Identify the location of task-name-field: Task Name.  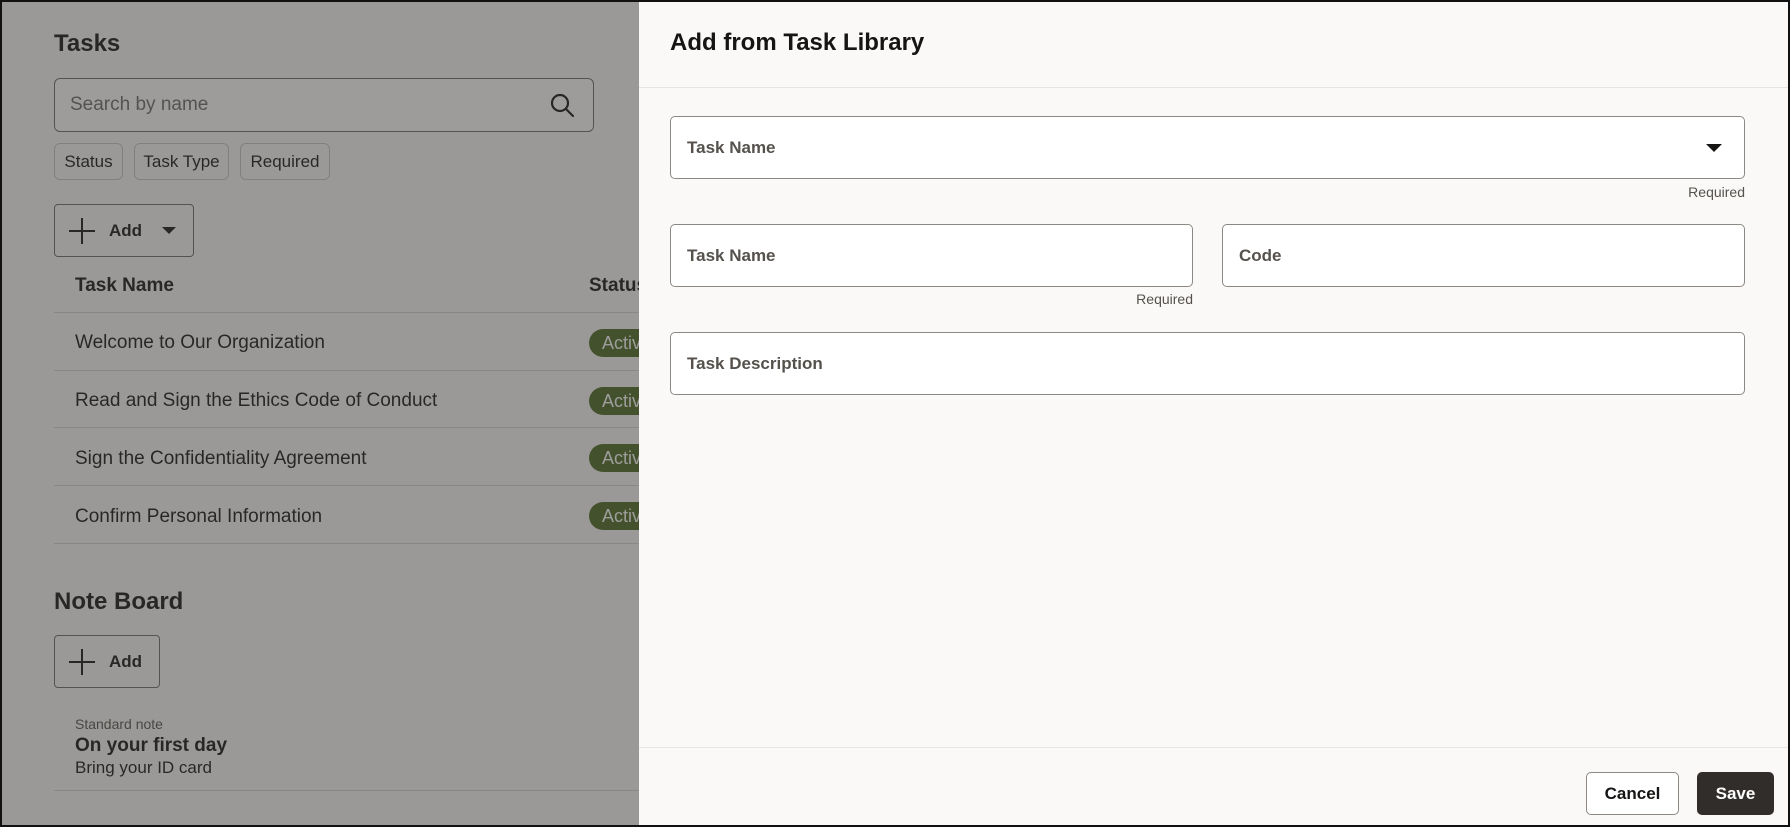
(931, 255).